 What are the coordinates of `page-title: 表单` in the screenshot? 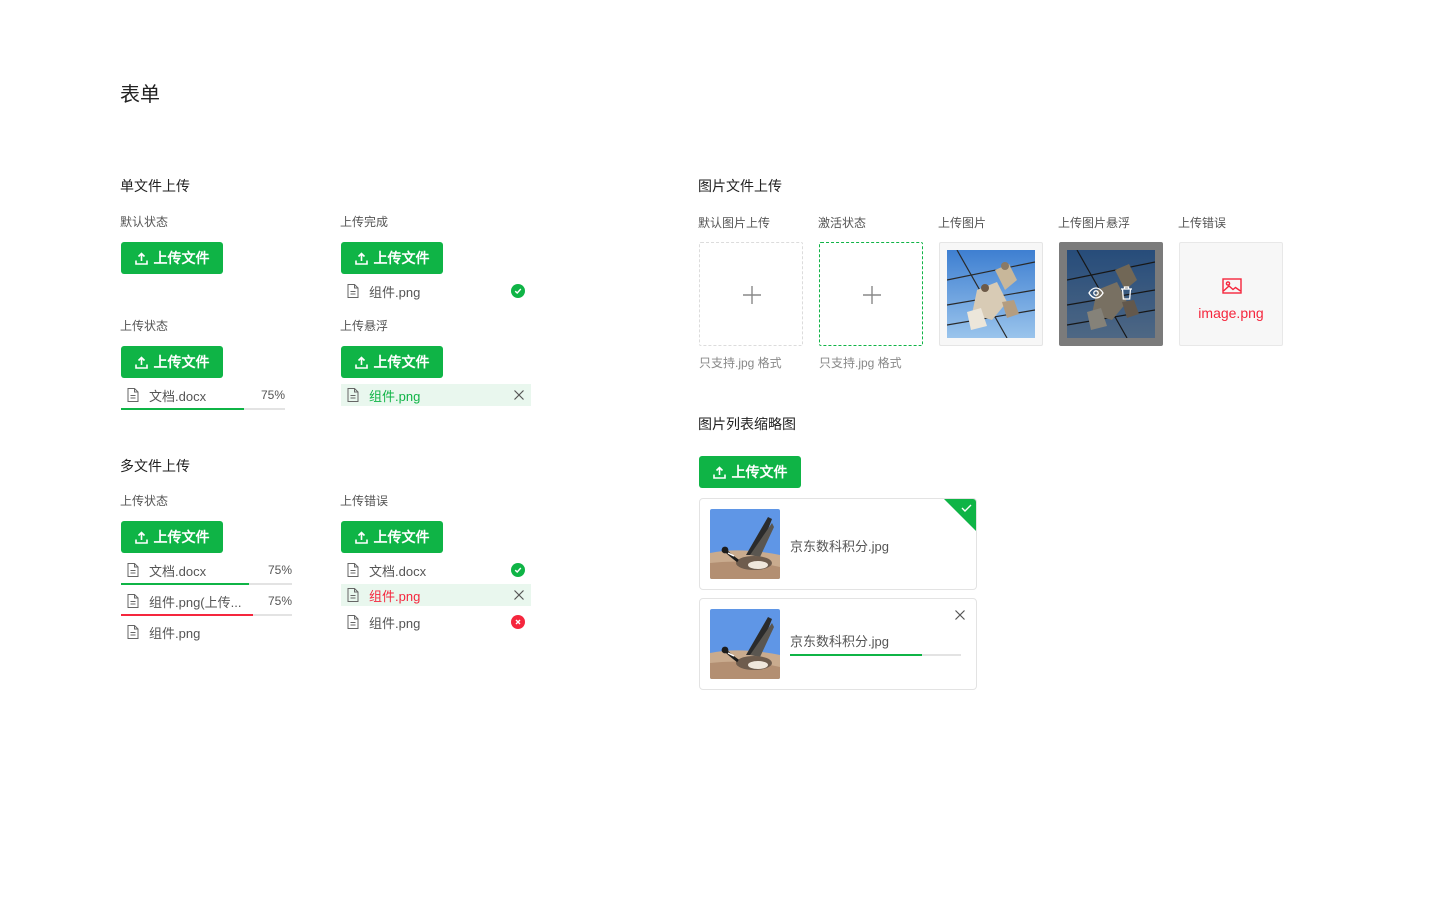 It's located at (140, 95).